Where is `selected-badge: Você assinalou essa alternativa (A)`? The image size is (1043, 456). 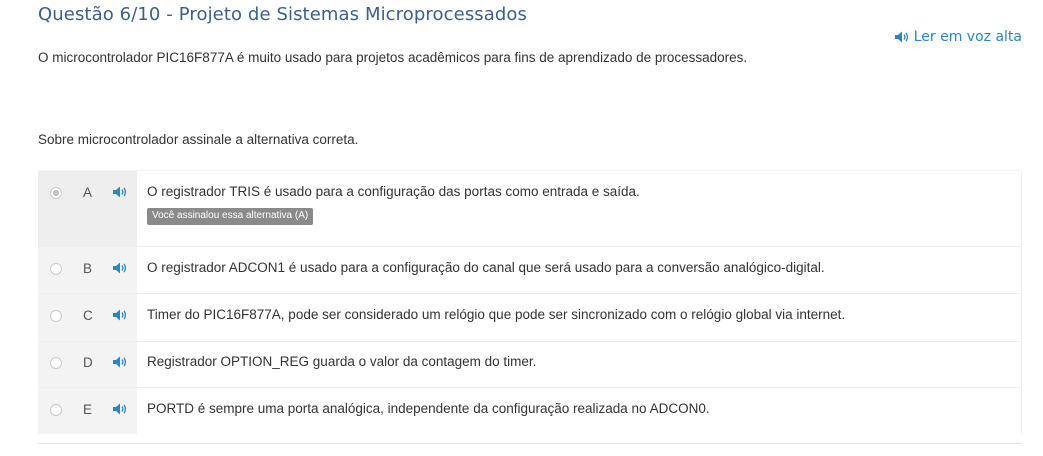
selected-badge: Você assinalou essa alternativa (A) is located at coordinates (230, 216).